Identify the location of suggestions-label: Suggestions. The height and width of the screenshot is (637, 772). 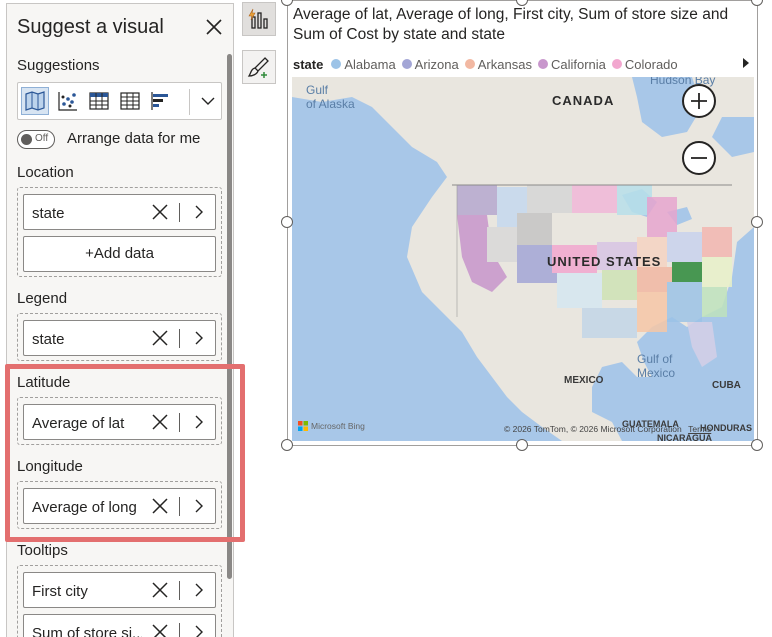
(58, 65).